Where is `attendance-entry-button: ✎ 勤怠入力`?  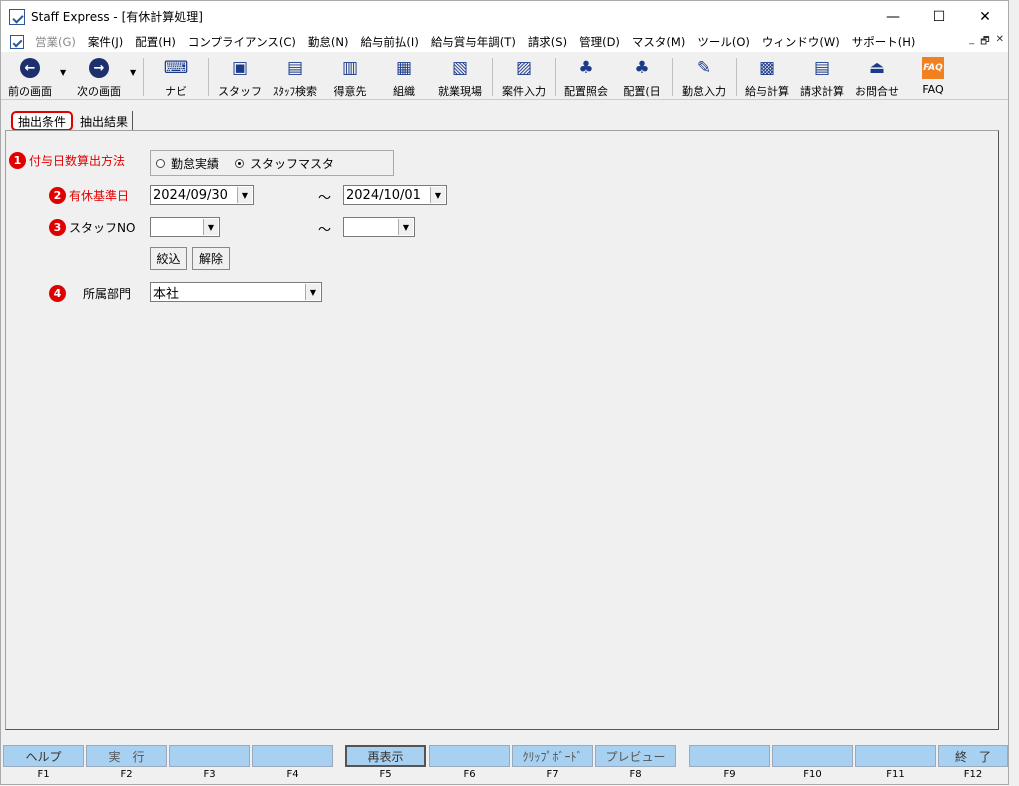
attendance-entry-button: ✎ 勤怠入力 is located at coordinates (704, 77).